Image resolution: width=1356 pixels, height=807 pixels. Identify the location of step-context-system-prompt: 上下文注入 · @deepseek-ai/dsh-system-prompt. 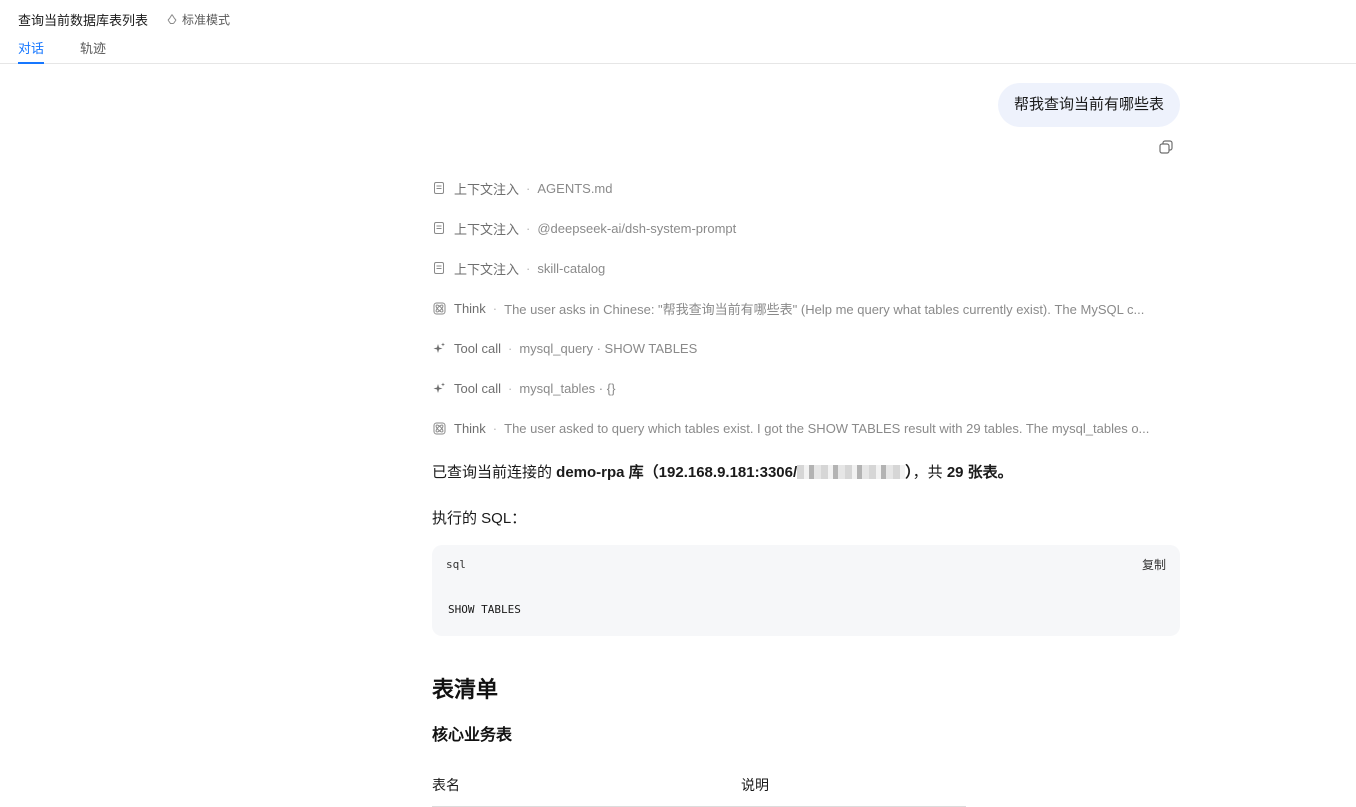
(806, 228).